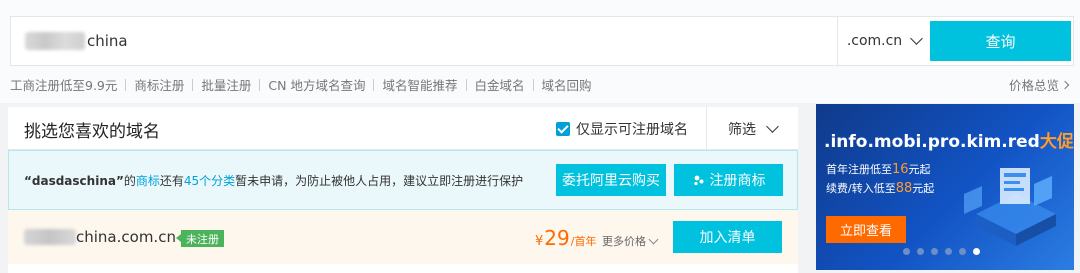 The image size is (1080, 273). What do you see at coordinates (403, 237) in the screenshot?
I see `domain-result-row: china.com.cn 未注册 ¥ 29 /首年 更多价格 加入清单` at bounding box center [403, 237].